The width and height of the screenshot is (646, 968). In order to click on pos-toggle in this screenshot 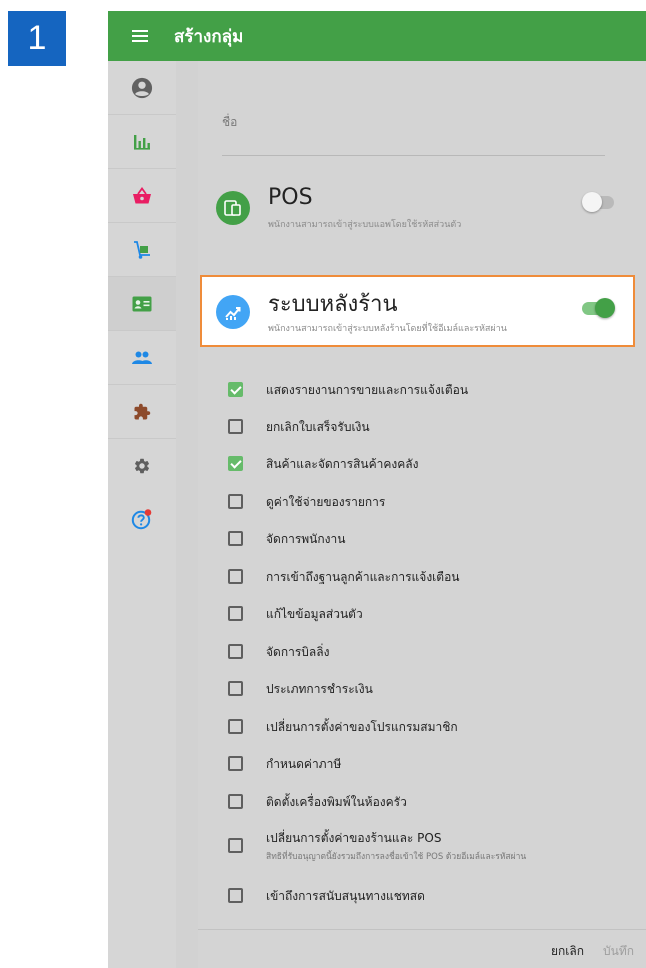, I will do `click(598, 202)`.